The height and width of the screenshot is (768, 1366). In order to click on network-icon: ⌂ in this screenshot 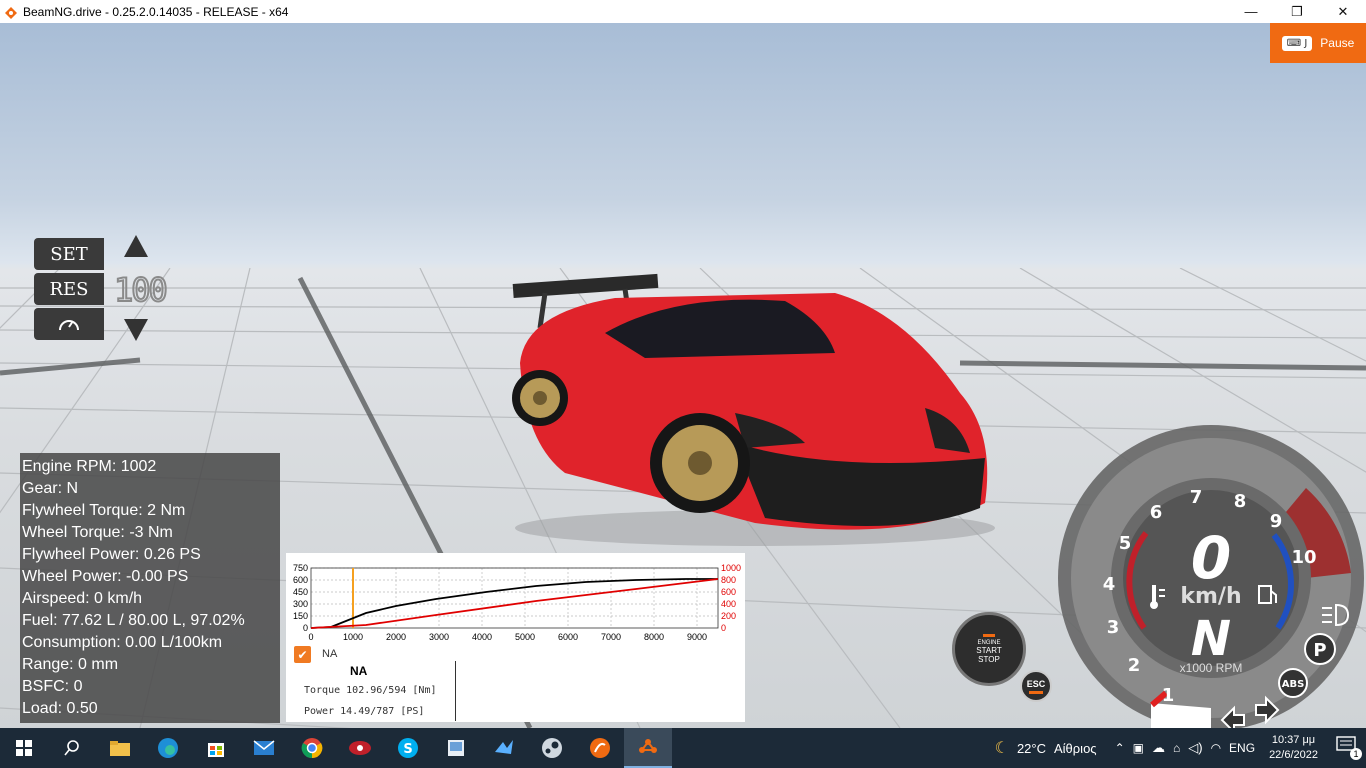, I will do `click(1176, 748)`.